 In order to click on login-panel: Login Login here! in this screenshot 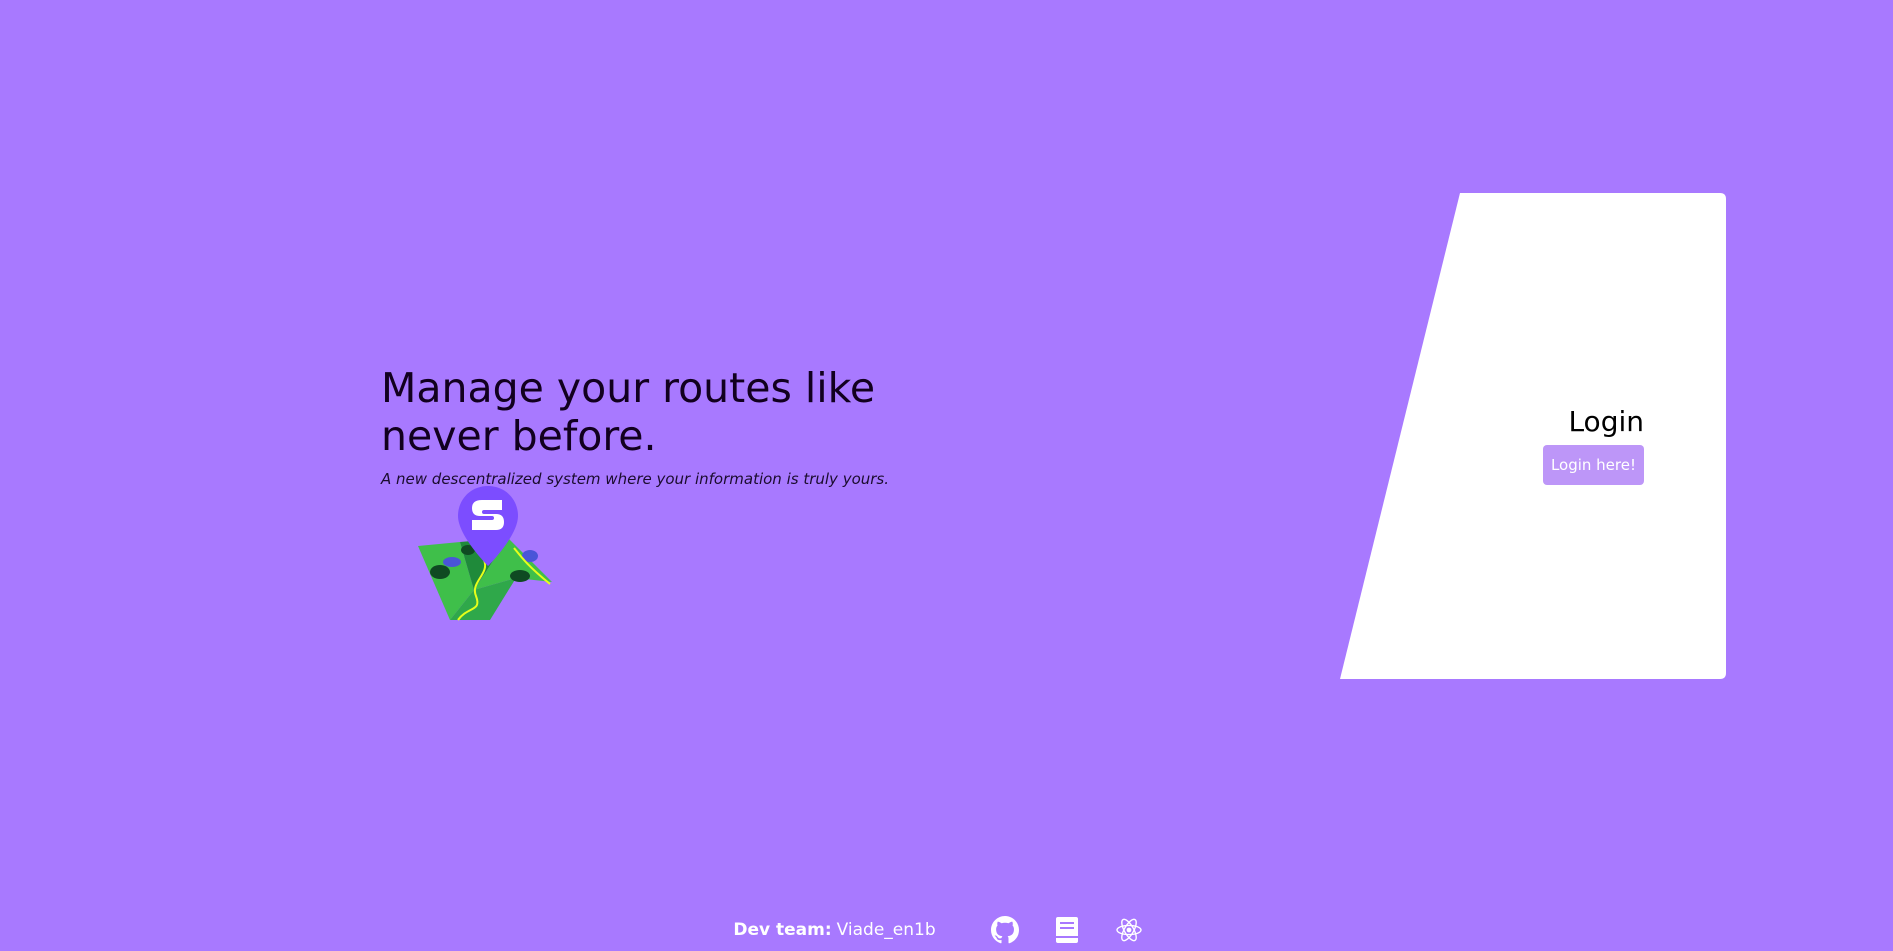, I will do `click(1533, 436)`.